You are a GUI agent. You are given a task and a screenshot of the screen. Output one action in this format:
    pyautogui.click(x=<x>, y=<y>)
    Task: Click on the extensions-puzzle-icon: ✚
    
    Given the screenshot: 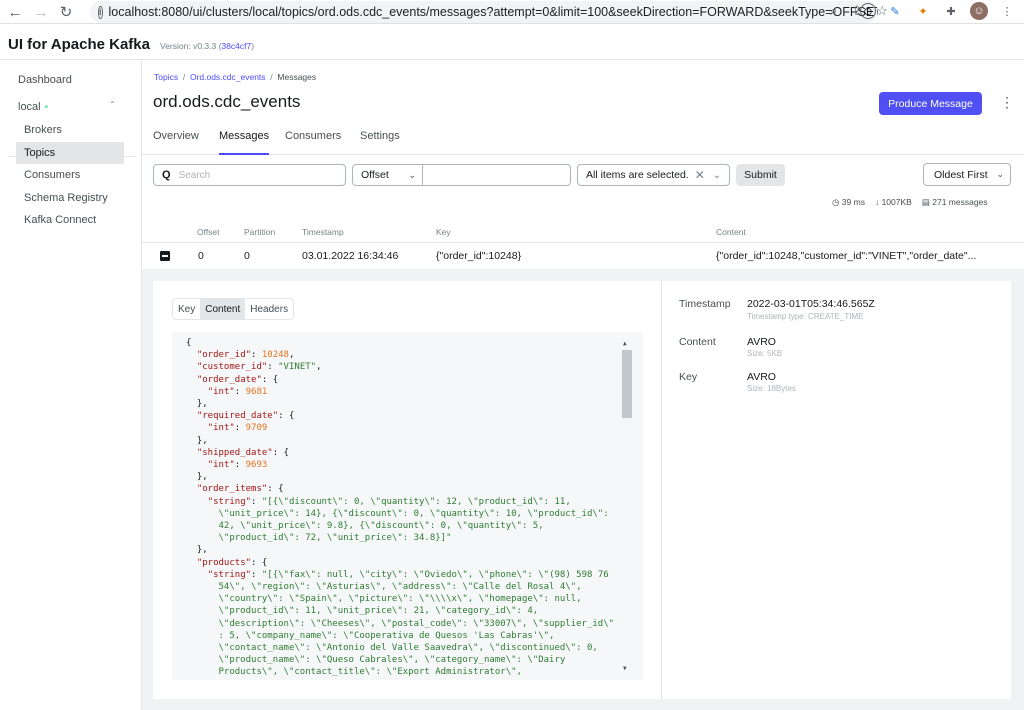 What is the action you would take?
    pyautogui.click(x=951, y=11)
    